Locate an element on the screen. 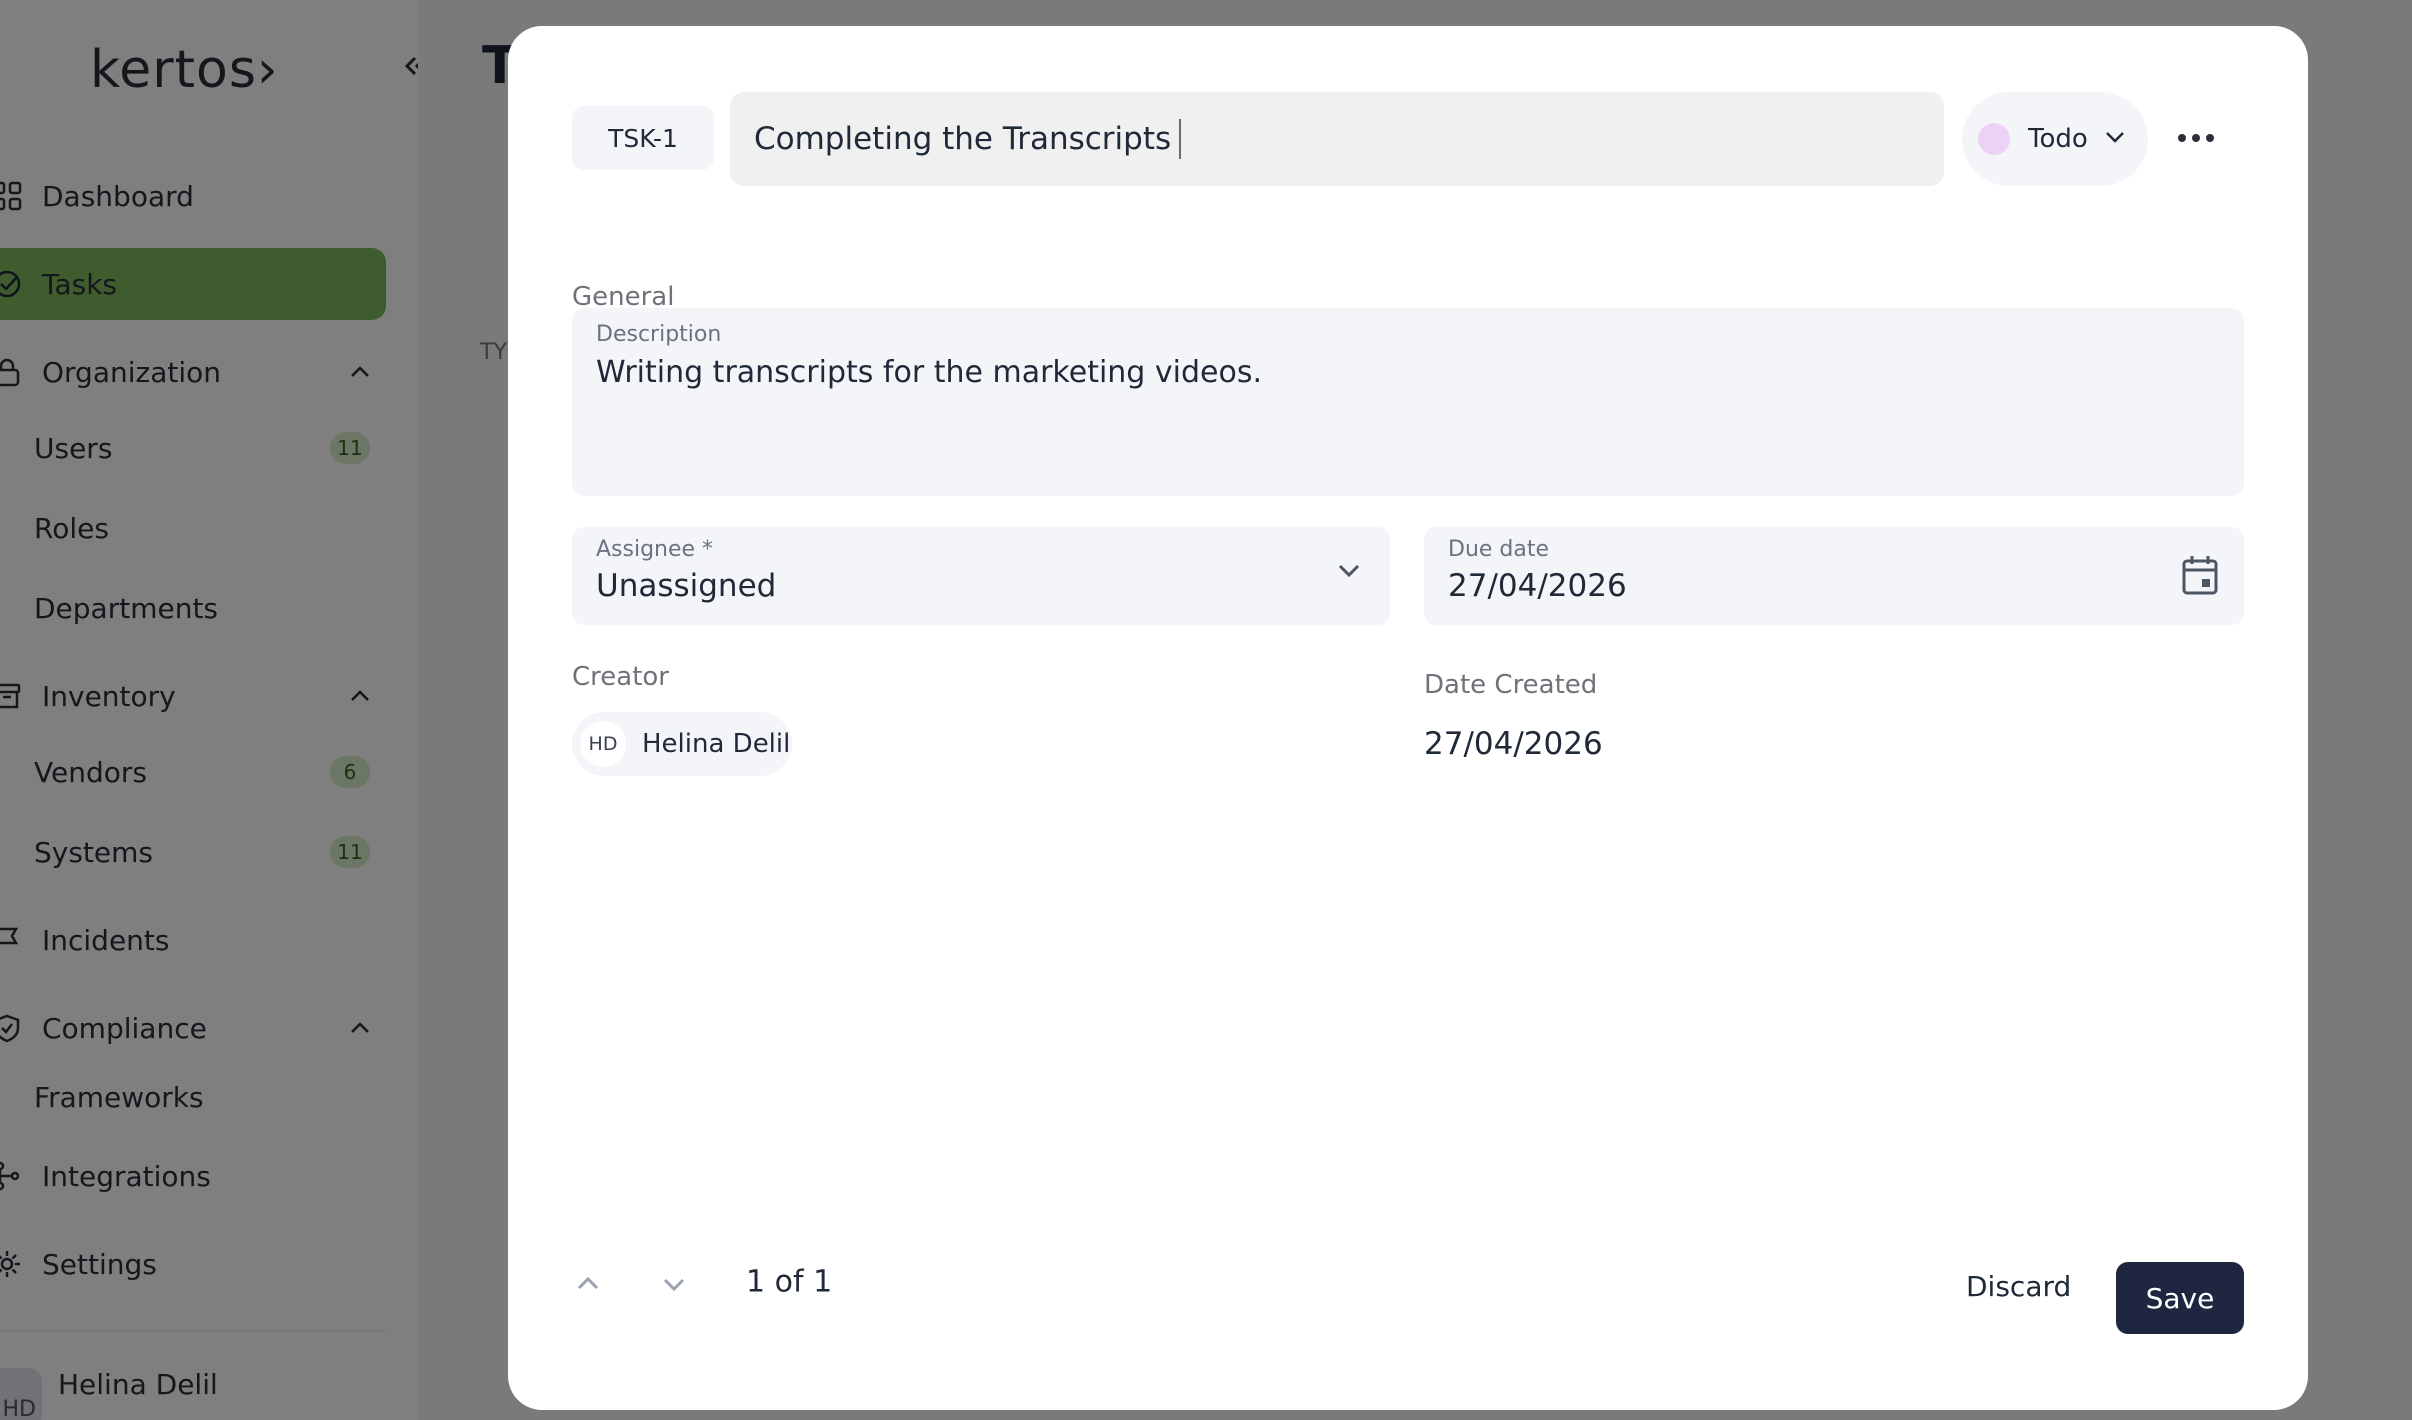  calendar-icon is located at coordinates (2200, 577).